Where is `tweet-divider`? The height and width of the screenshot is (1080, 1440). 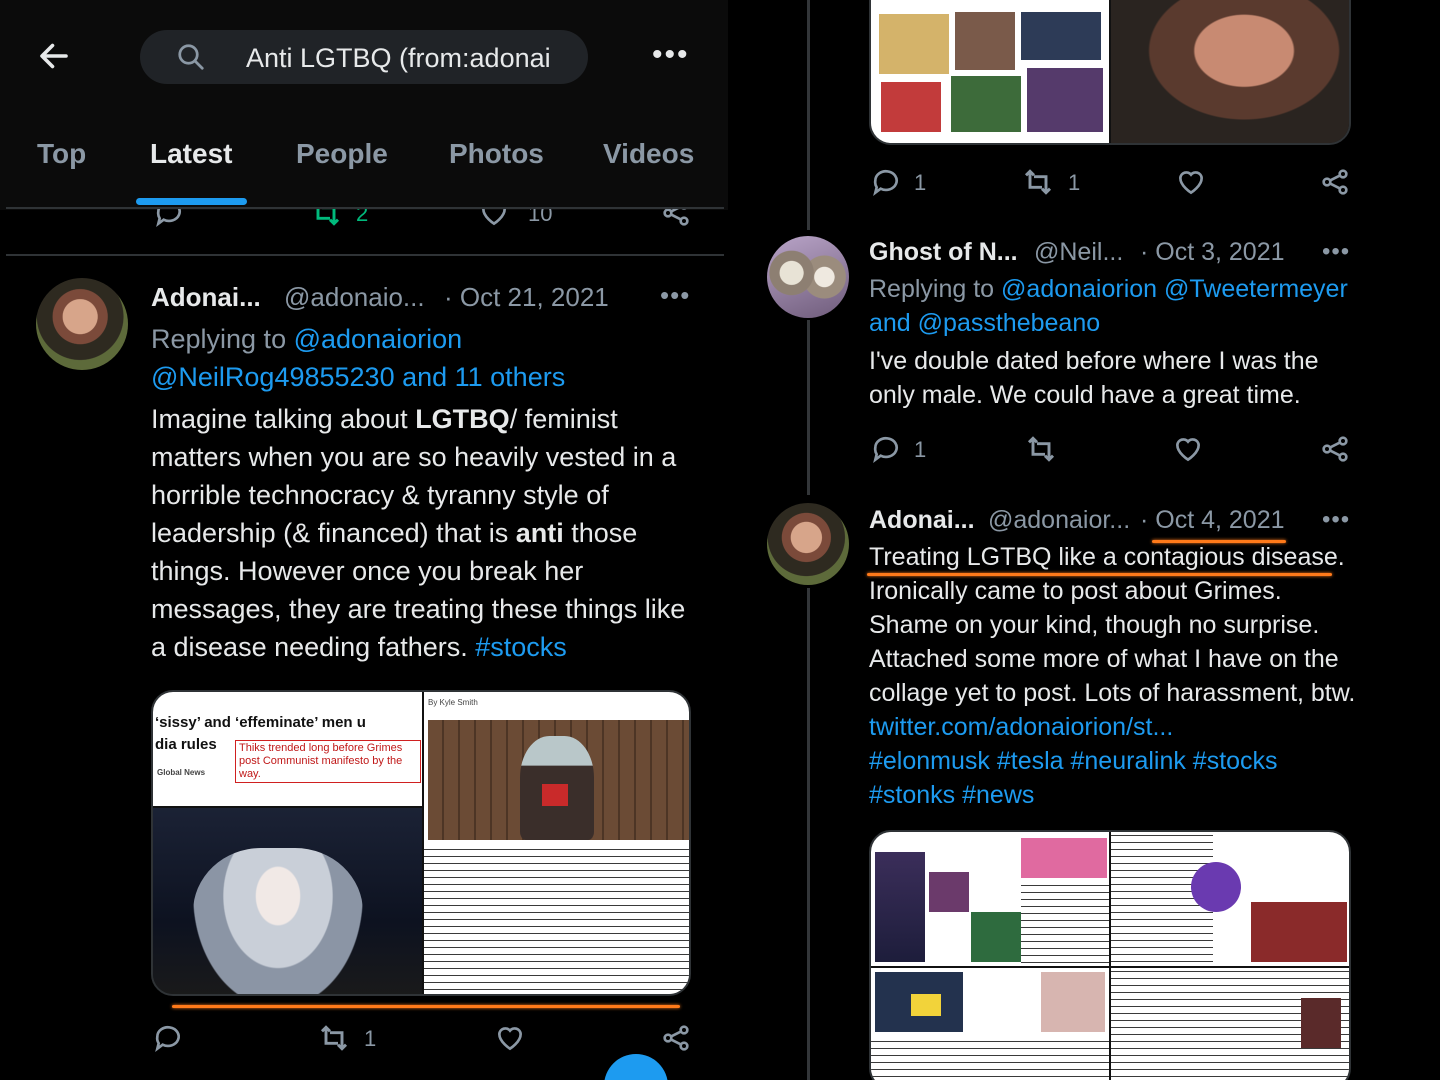
tweet-divider is located at coordinates (365, 255).